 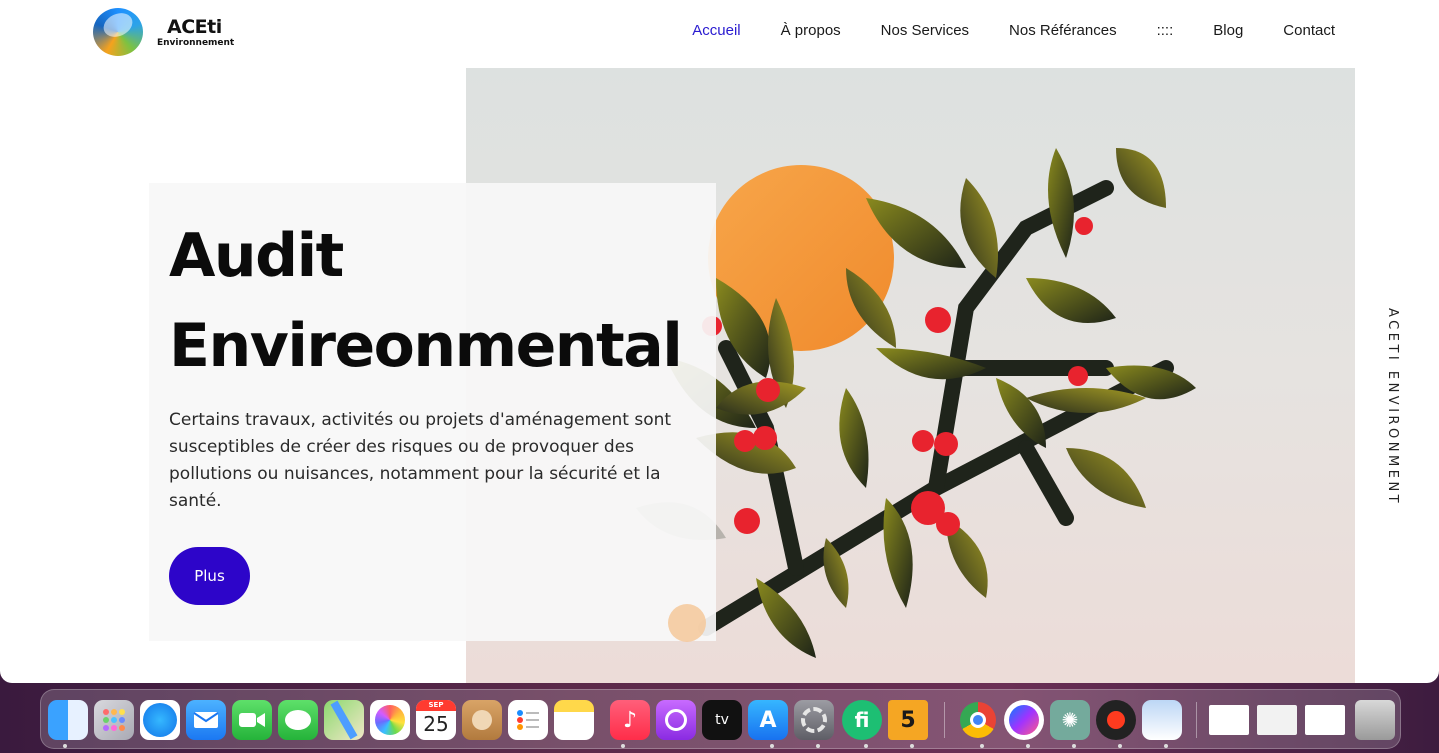 What do you see at coordinates (1228, 30) in the screenshot?
I see `nav-blog: Blog` at bounding box center [1228, 30].